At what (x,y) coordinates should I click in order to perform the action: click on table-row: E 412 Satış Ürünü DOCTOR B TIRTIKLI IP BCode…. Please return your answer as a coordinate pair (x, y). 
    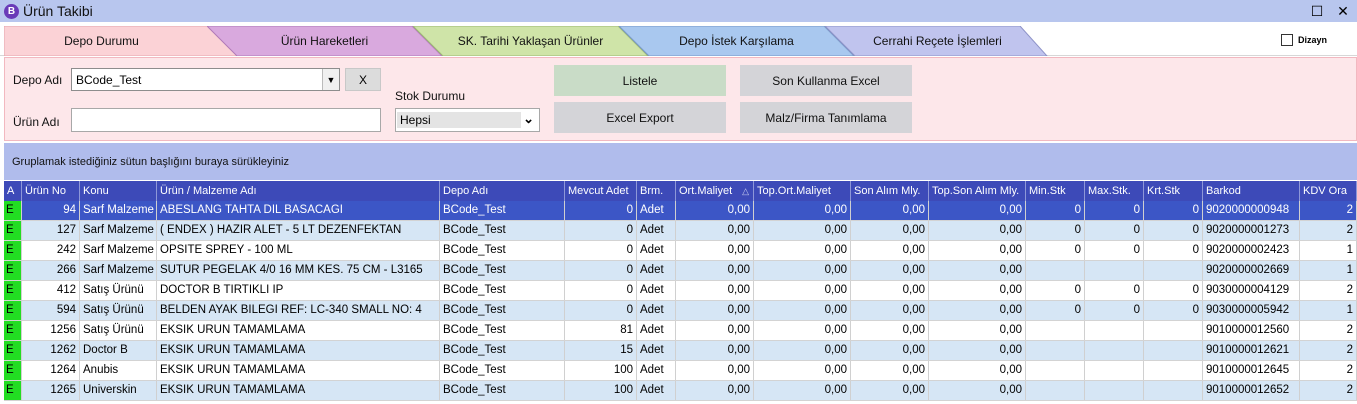
    Looking at the image, I should click on (680, 291).